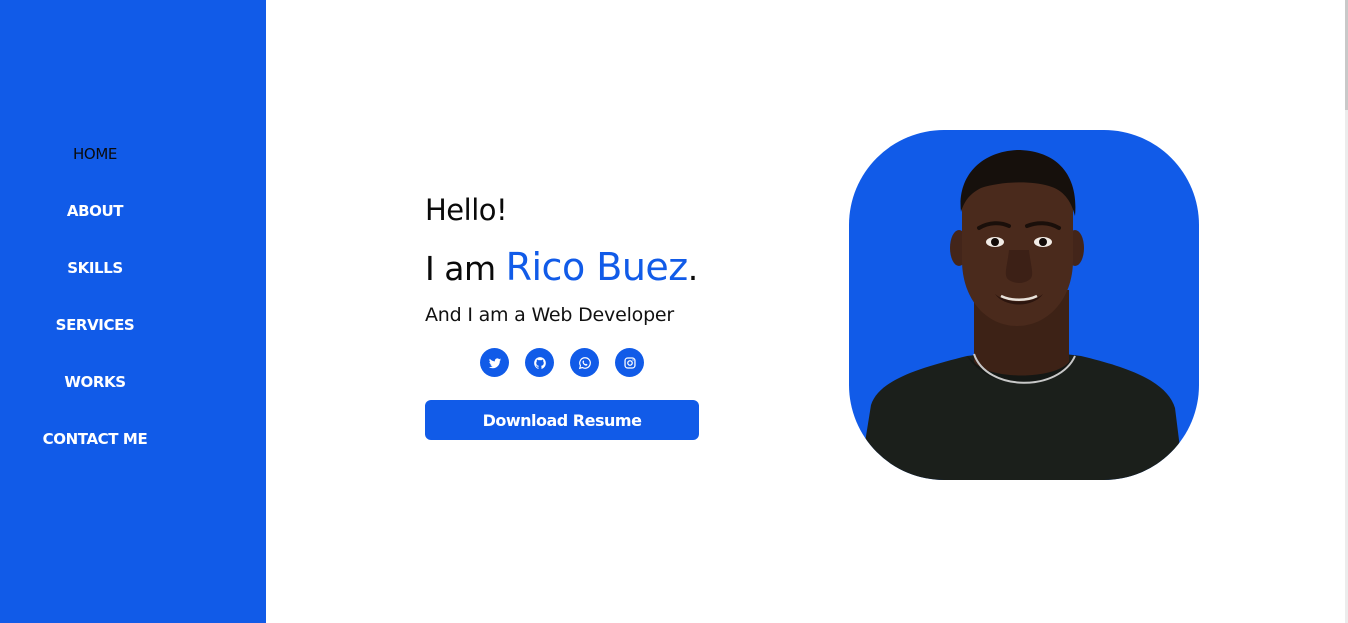  Describe the element at coordinates (95, 382) in the screenshot. I see `nav-item-works: WORKS` at that location.